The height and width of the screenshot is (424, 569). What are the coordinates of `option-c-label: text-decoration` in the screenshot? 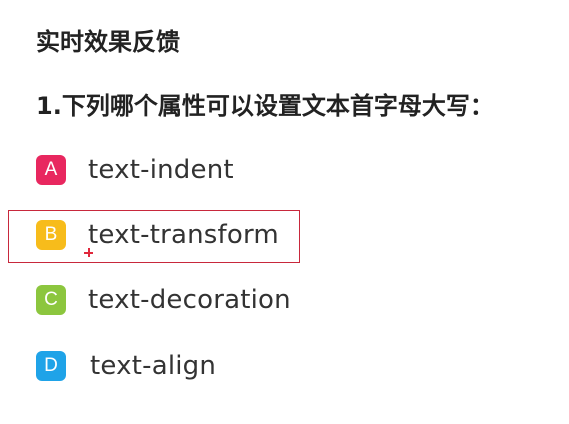 It's located at (189, 300).